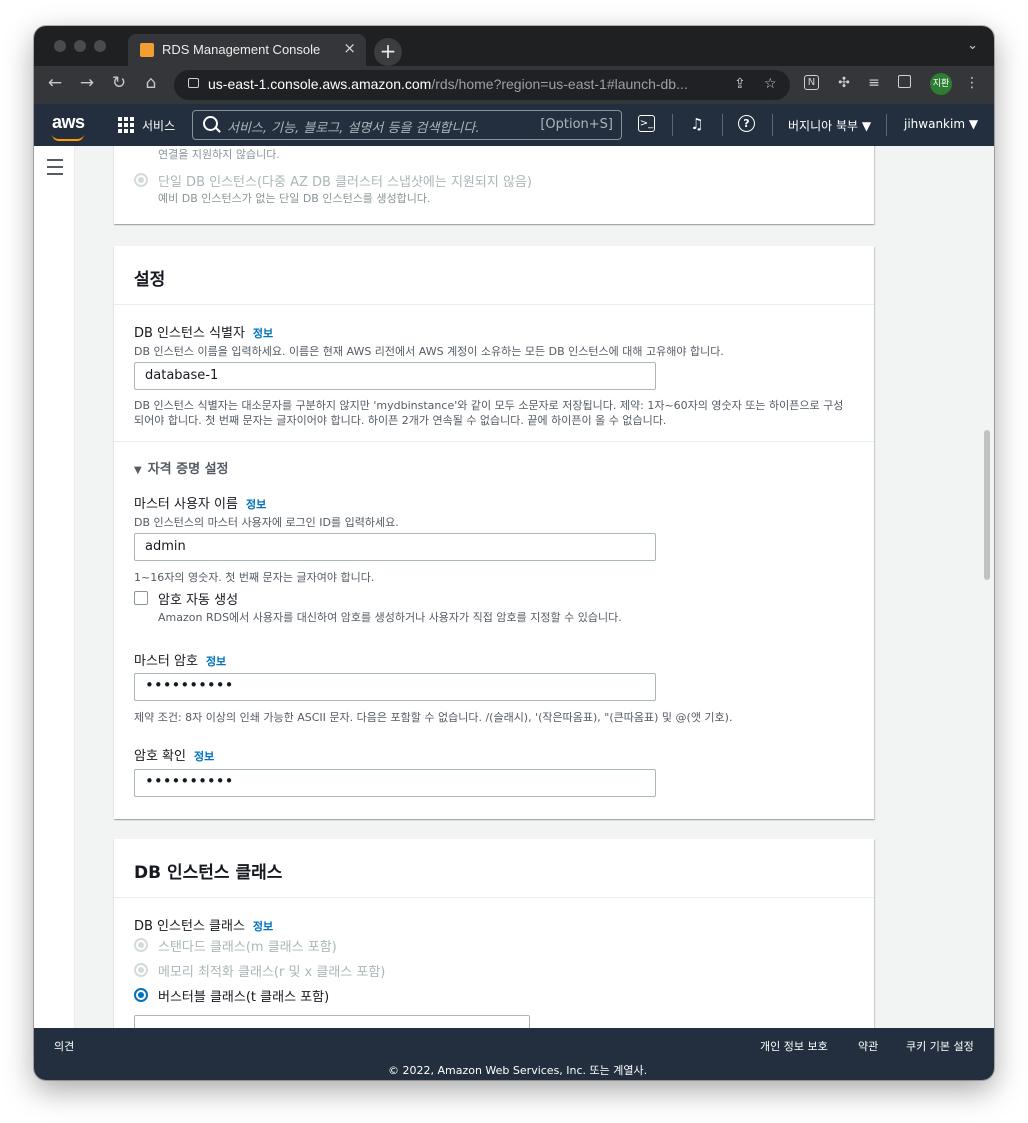 The height and width of the screenshot is (1123, 1028). I want to click on option-desc-cut: 연결을 지원하지 않습니다., so click(219, 154).